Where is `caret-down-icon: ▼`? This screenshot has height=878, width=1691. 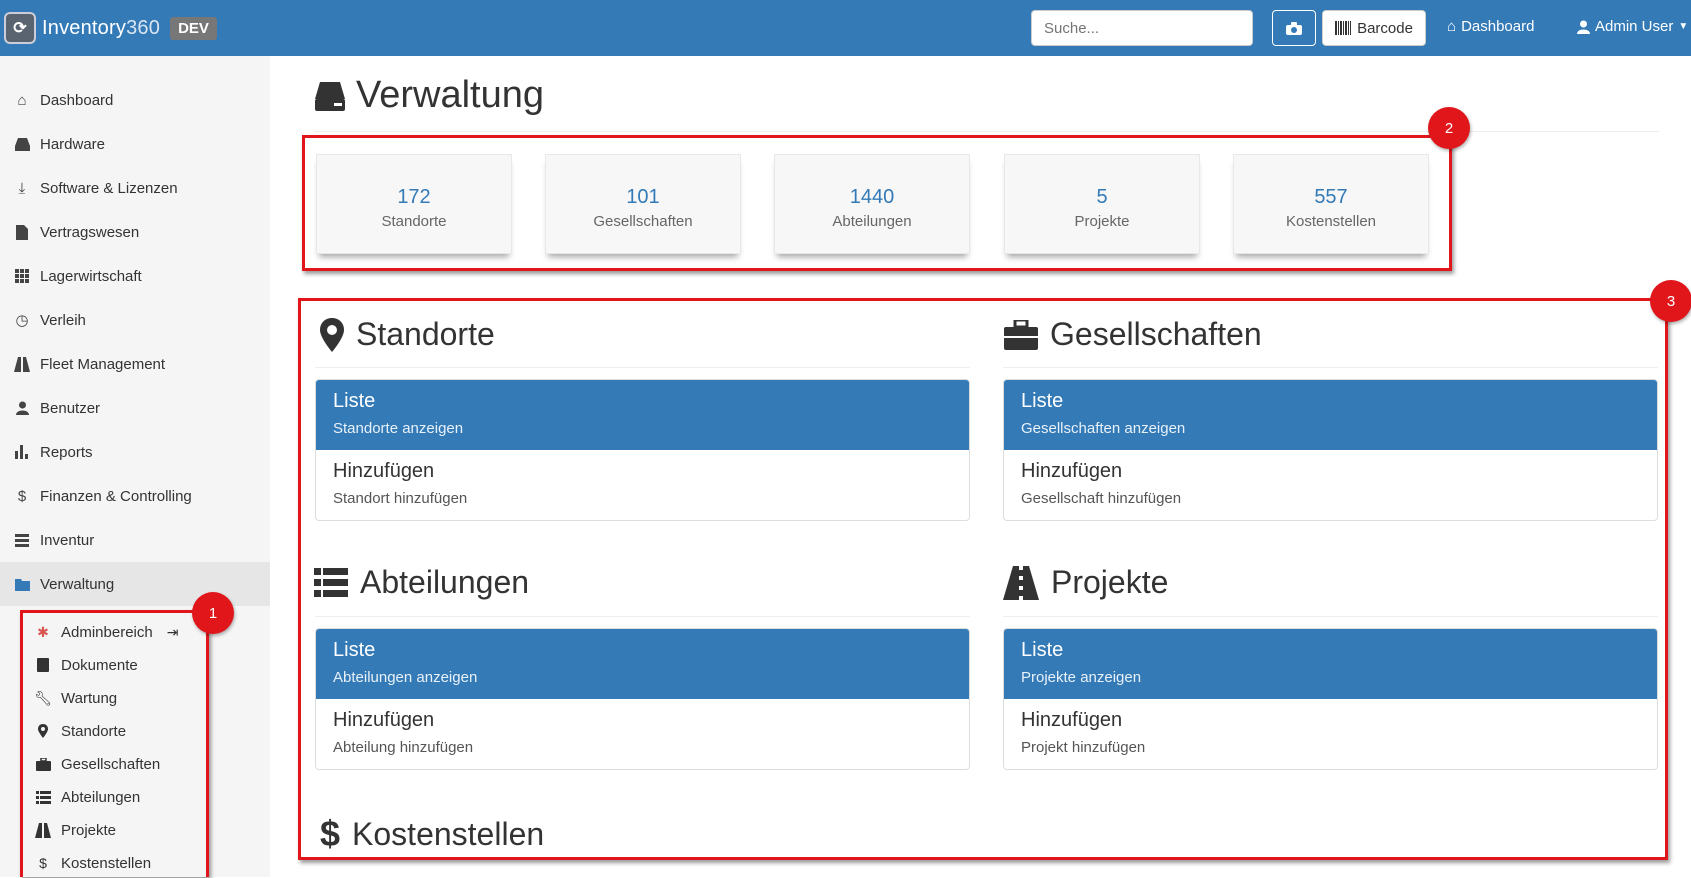 caret-down-icon: ▼ is located at coordinates (1683, 26).